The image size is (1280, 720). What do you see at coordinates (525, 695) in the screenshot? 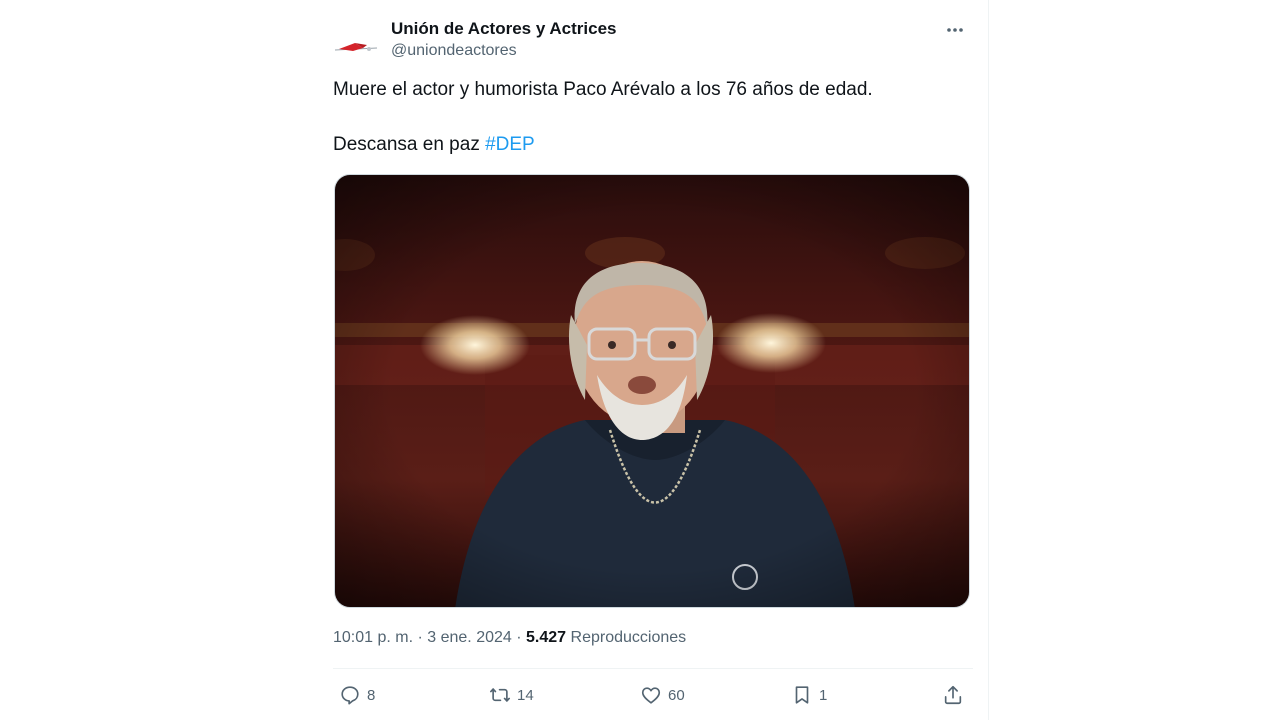
I see `repost-count: 14` at bounding box center [525, 695].